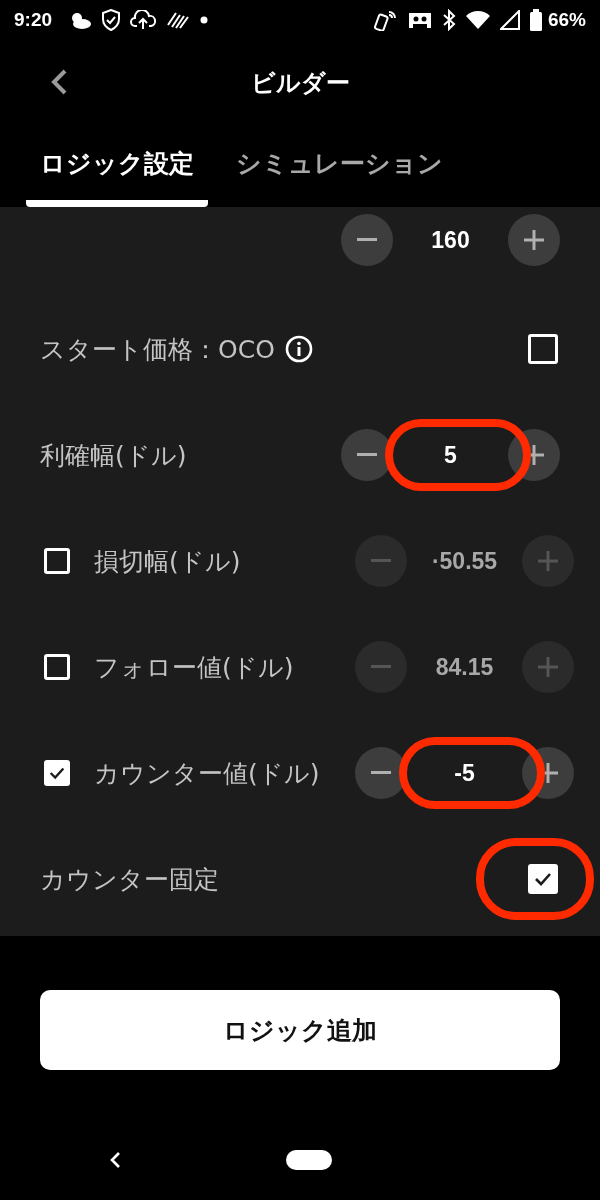  I want to click on cloud-upload-icon, so click(143, 20).